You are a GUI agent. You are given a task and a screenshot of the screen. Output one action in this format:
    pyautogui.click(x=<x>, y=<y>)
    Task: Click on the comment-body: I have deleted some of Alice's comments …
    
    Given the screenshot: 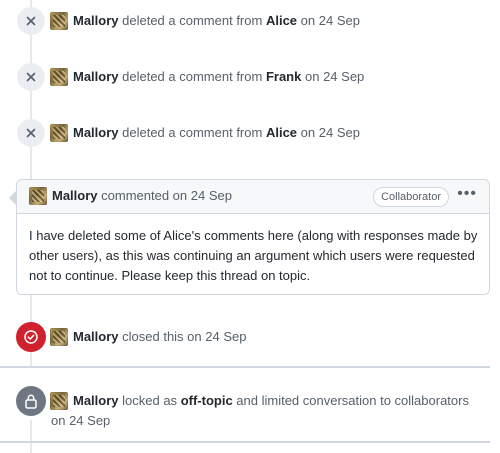 What is the action you would take?
    pyautogui.click(x=253, y=255)
    